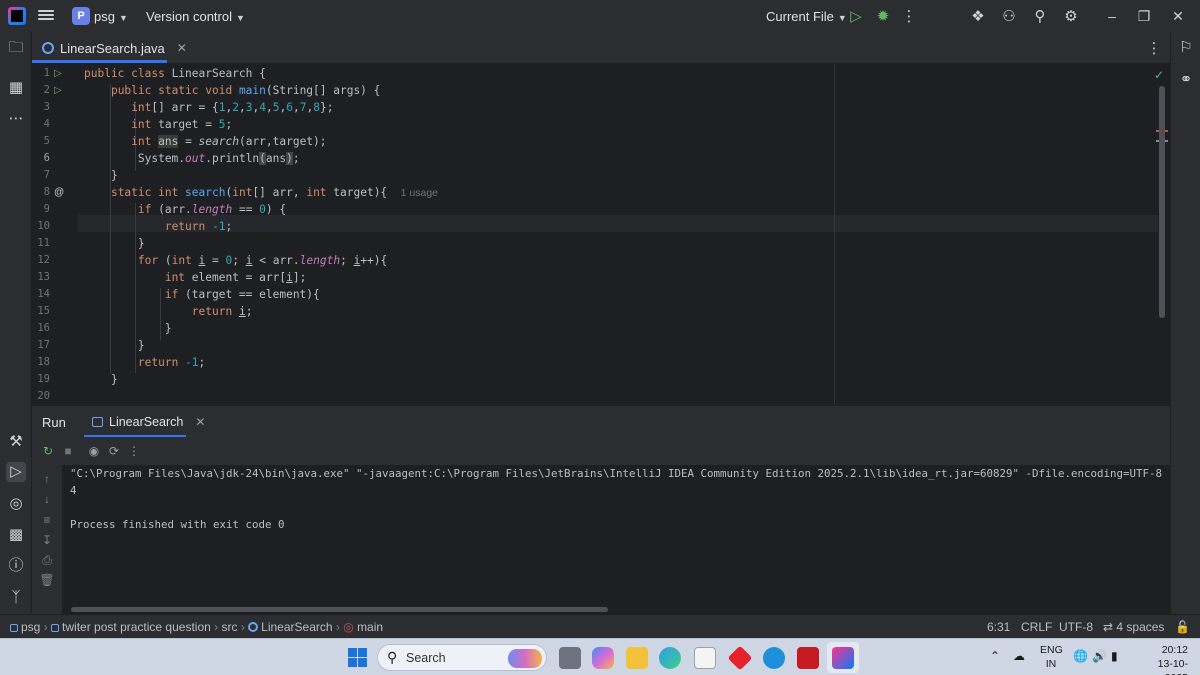  I want to click on git-branch-icon: ᛉ, so click(16, 598).